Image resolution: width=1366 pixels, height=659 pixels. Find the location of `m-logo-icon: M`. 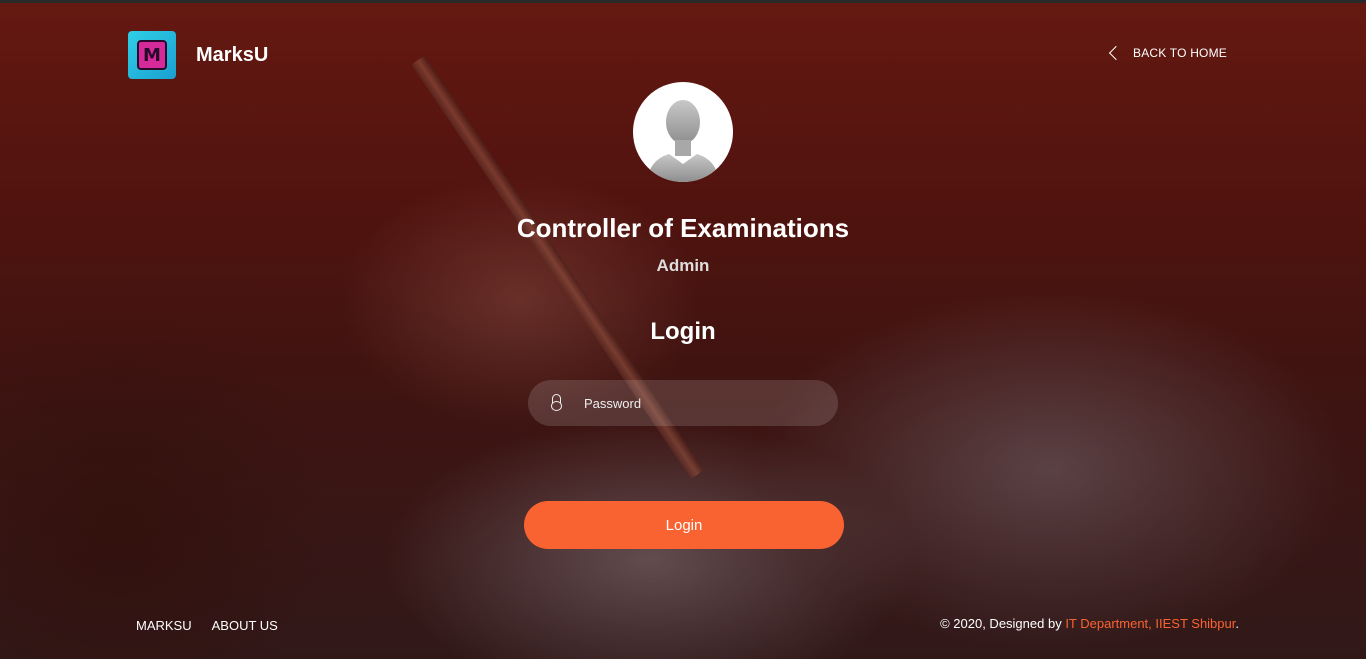

m-logo-icon: M is located at coordinates (152, 55).